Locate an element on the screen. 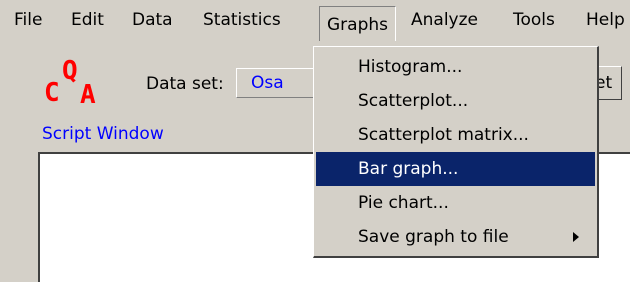 The image size is (630, 282). menu-item-save-graph: Save graph to file is located at coordinates (455, 237).